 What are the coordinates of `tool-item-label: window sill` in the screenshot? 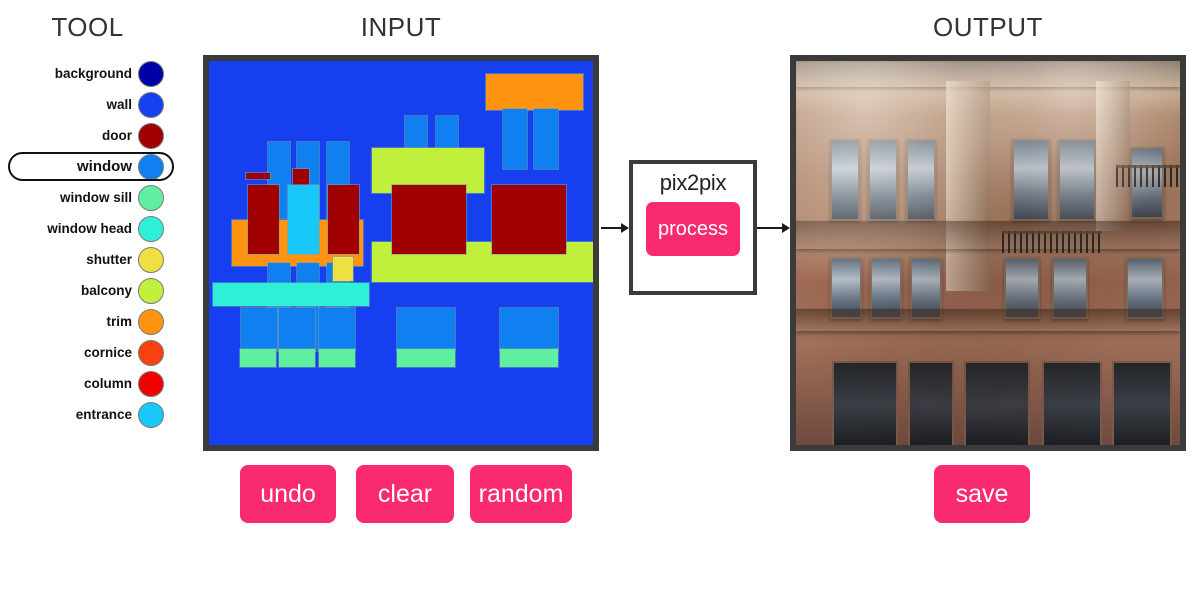 It's located at (95, 197).